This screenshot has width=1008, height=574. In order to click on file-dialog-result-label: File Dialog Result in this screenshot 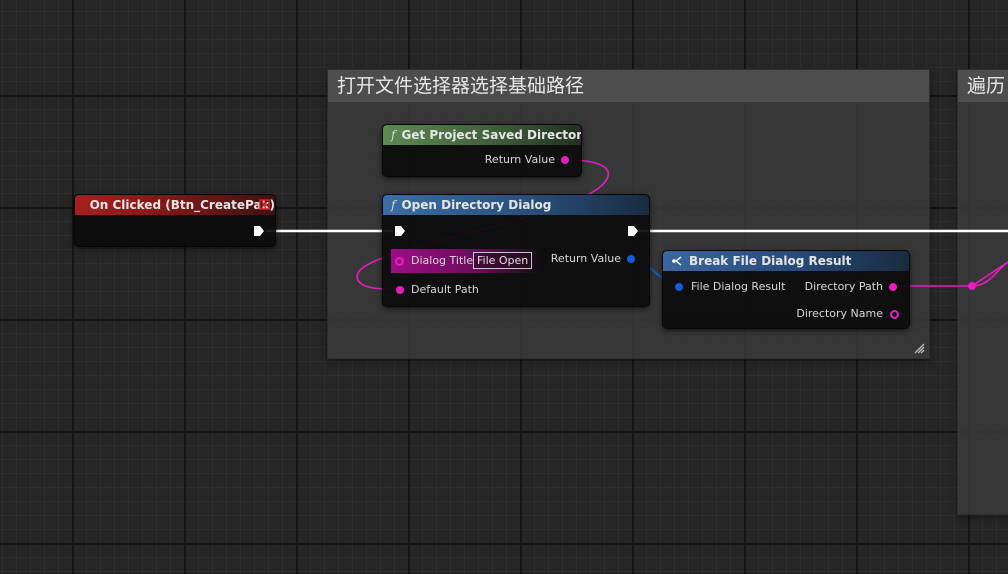, I will do `click(738, 286)`.